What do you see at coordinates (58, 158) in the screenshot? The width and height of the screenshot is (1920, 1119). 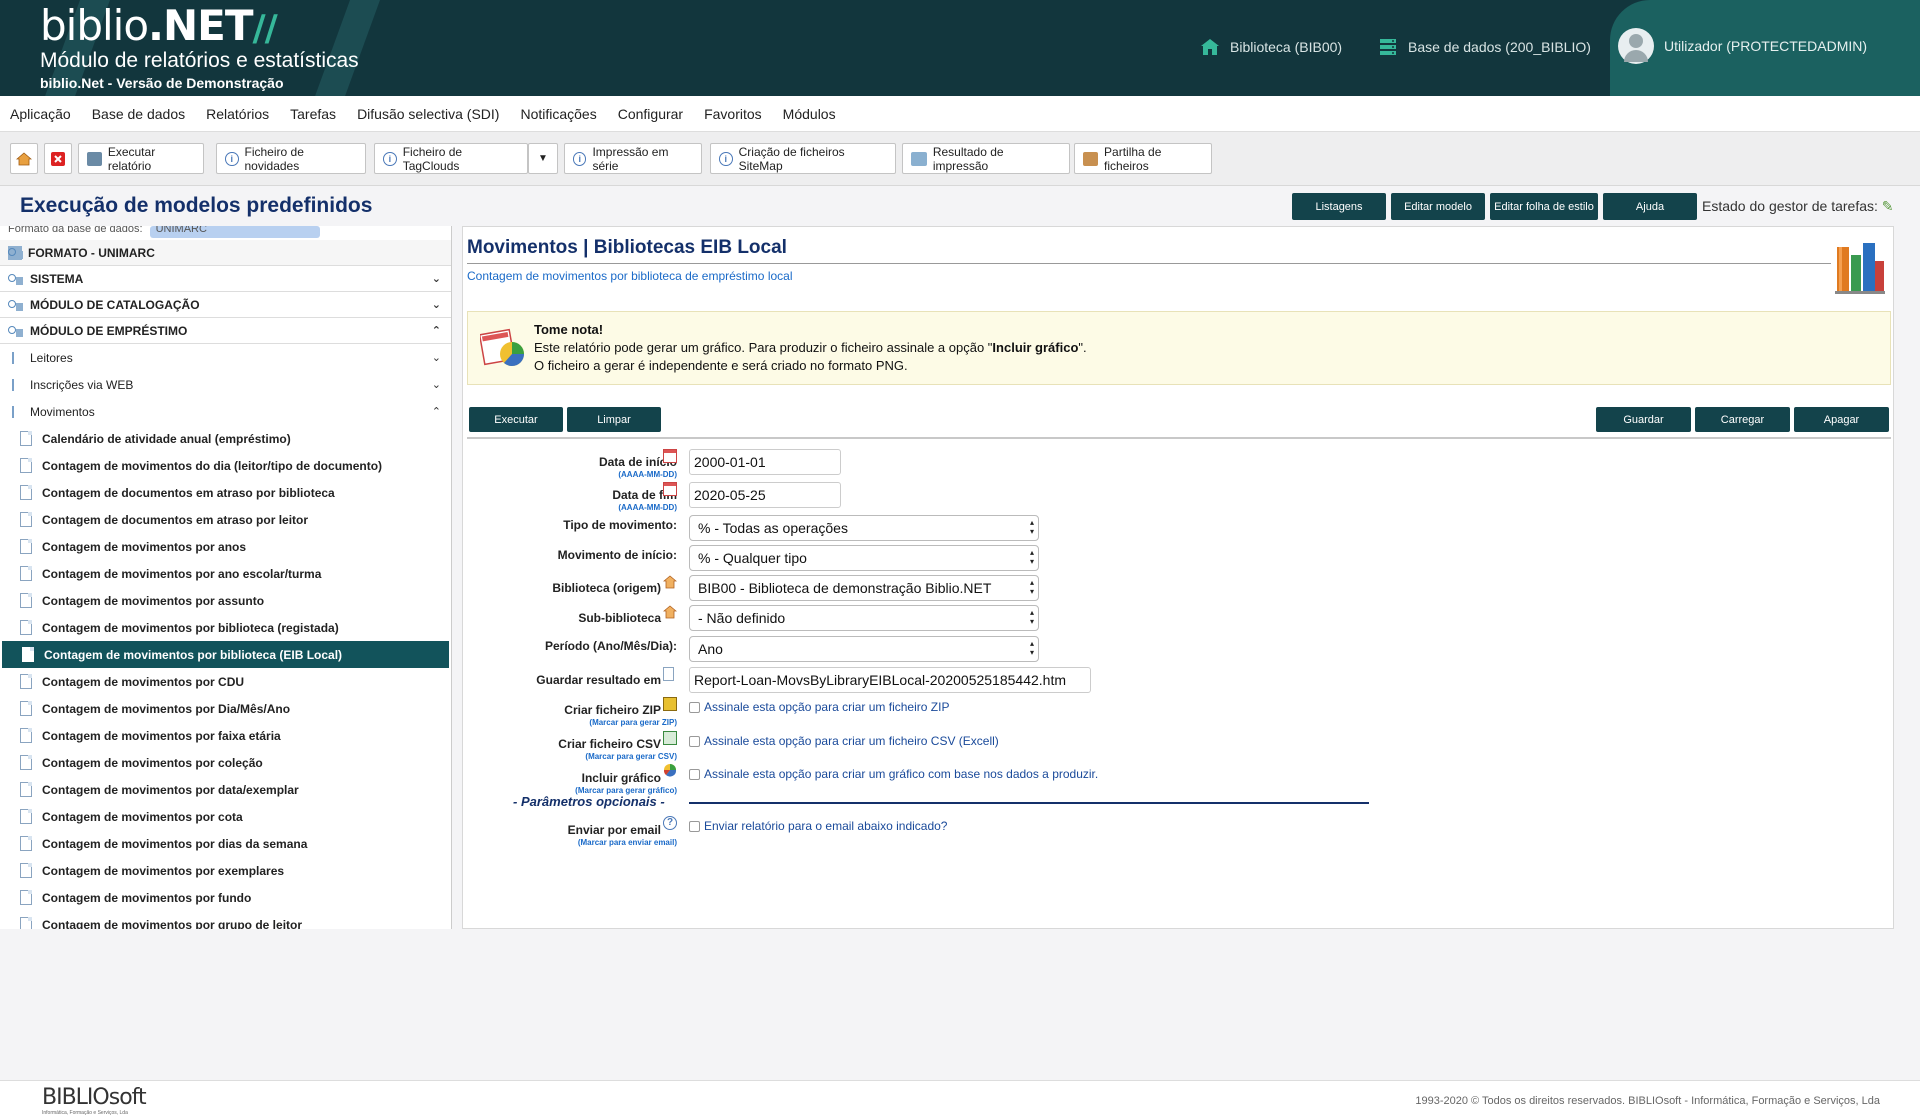 I see `close-button` at bounding box center [58, 158].